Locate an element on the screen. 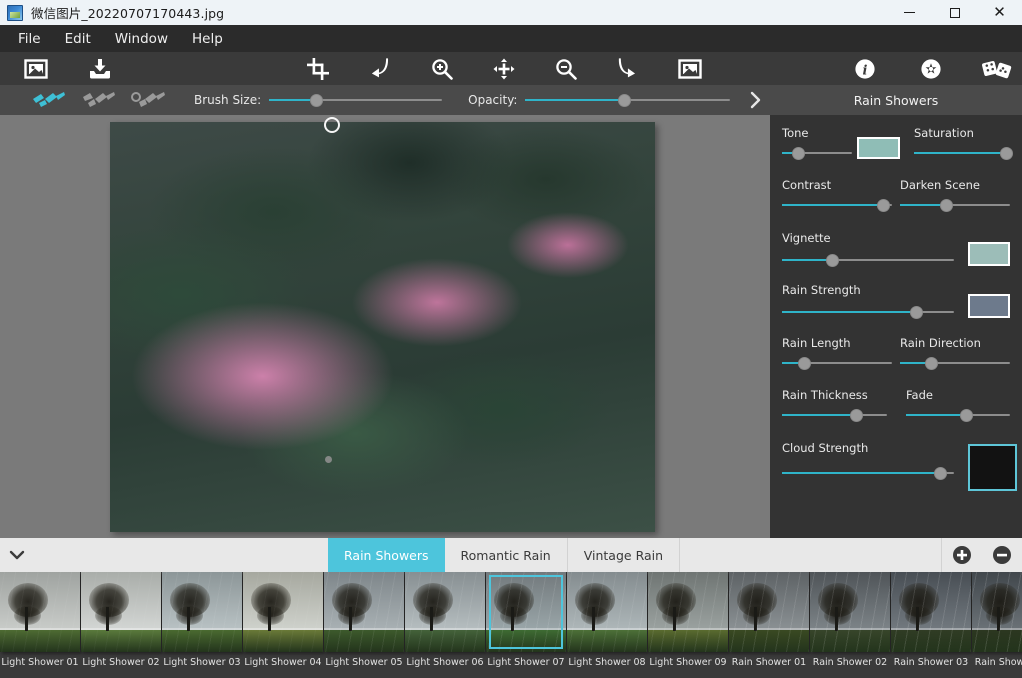  preset-thumbnail-label: Light Shower 02 is located at coordinates (121, 662).